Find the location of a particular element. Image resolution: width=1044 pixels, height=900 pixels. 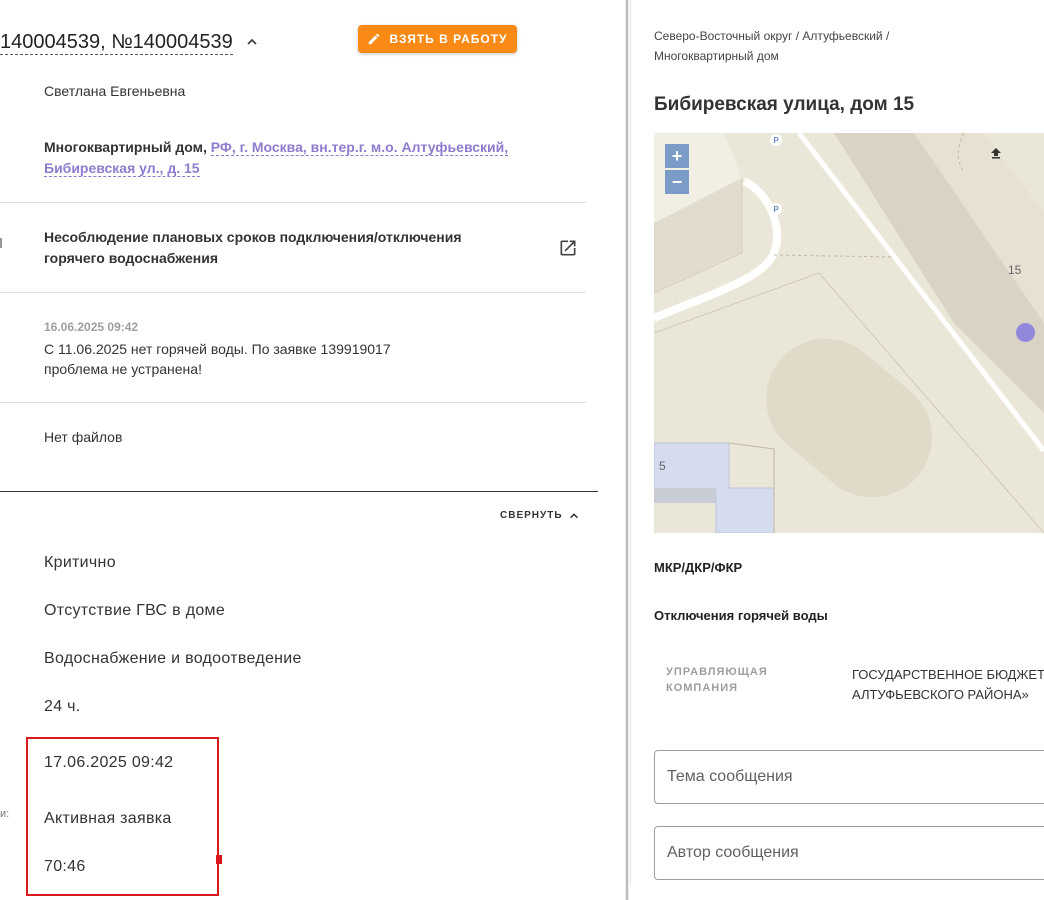

program-label: МКР/ДКР/ФКР is located at coordinates (698, 567).